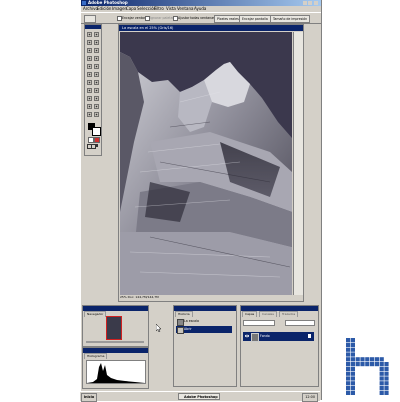 The image size is (400, 402). What do you see at coordinates (96, 356) in the screenshot?
I see `tab-histogram: Histograma` at bounding box center [96, 356].